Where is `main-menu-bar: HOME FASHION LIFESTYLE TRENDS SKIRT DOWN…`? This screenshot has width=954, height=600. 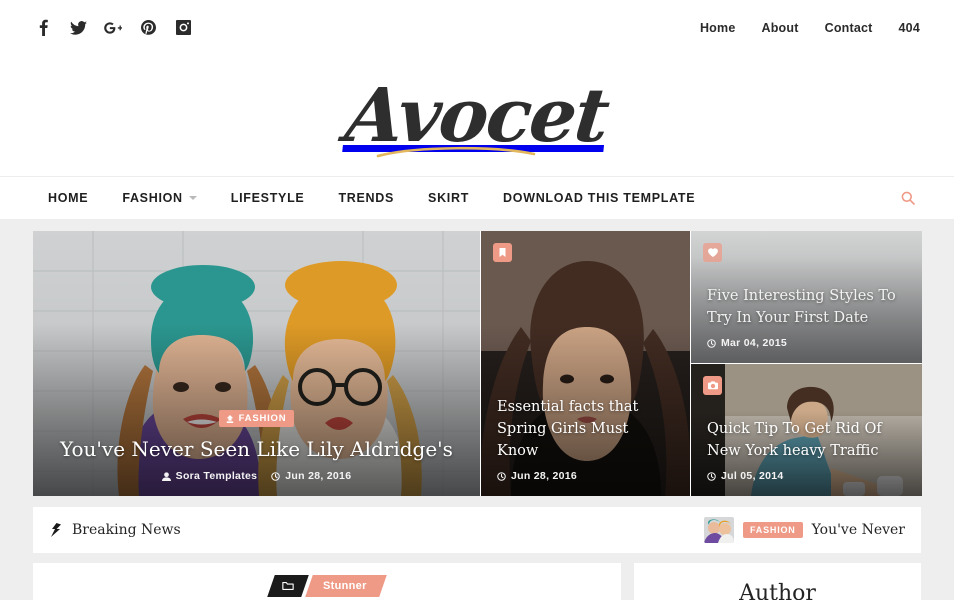 main-menu-bar: HOME FASHION LIFESTYLE TRENDS SKIRT DOWN… is located at coordinates (477, 198).